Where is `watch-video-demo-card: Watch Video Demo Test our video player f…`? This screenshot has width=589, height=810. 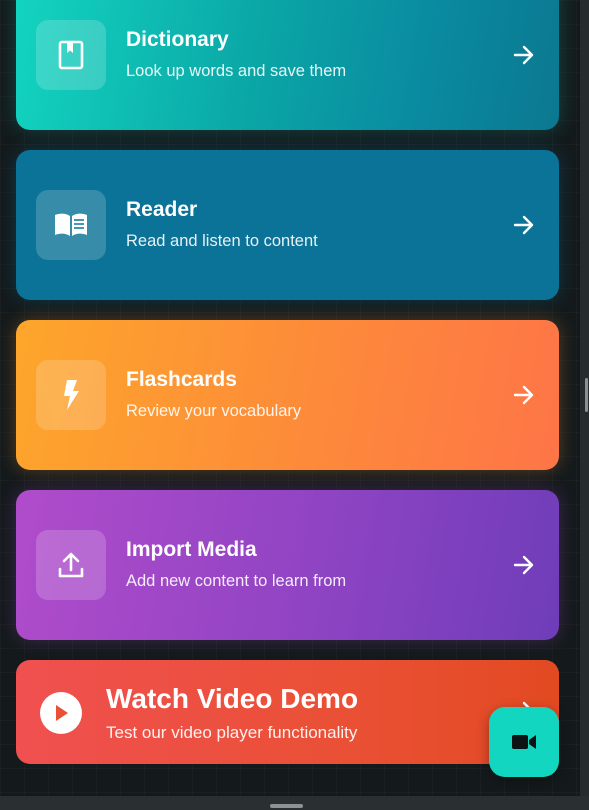 watch-video-demo-card: Watch Video Demo Test our video player f… is located at coordinates (287, 712).